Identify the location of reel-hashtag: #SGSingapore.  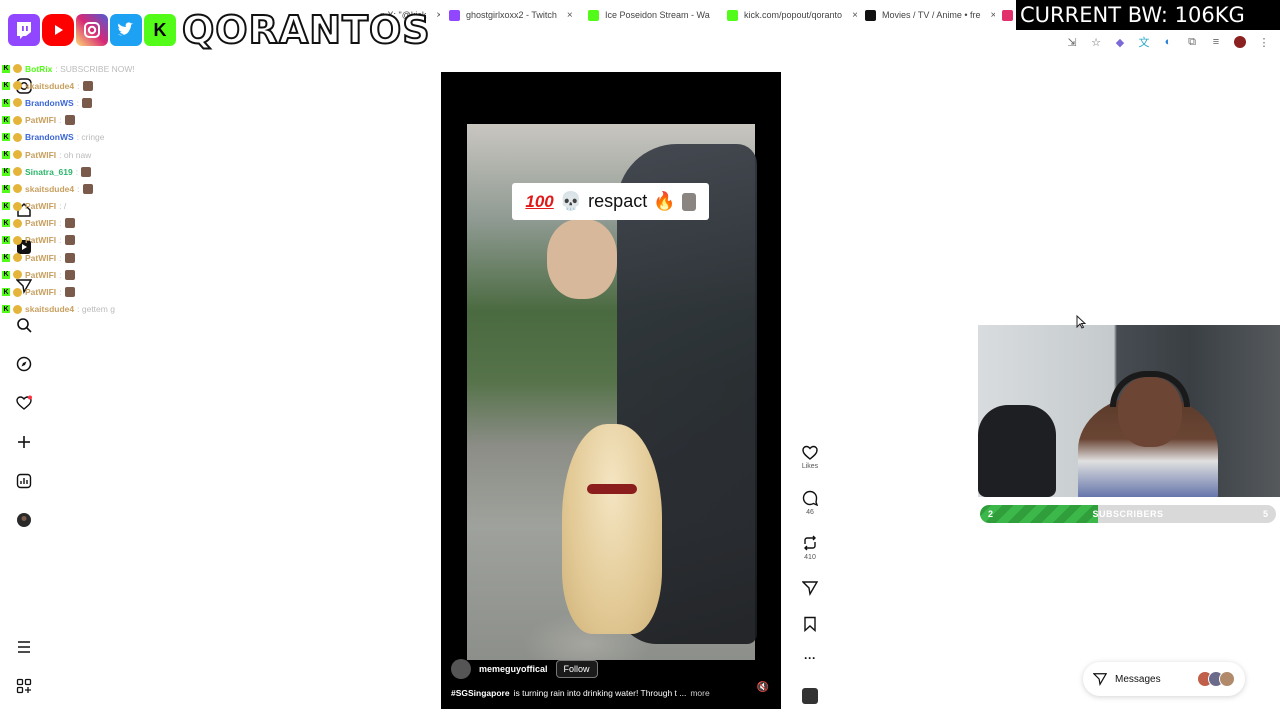
(480, 693).